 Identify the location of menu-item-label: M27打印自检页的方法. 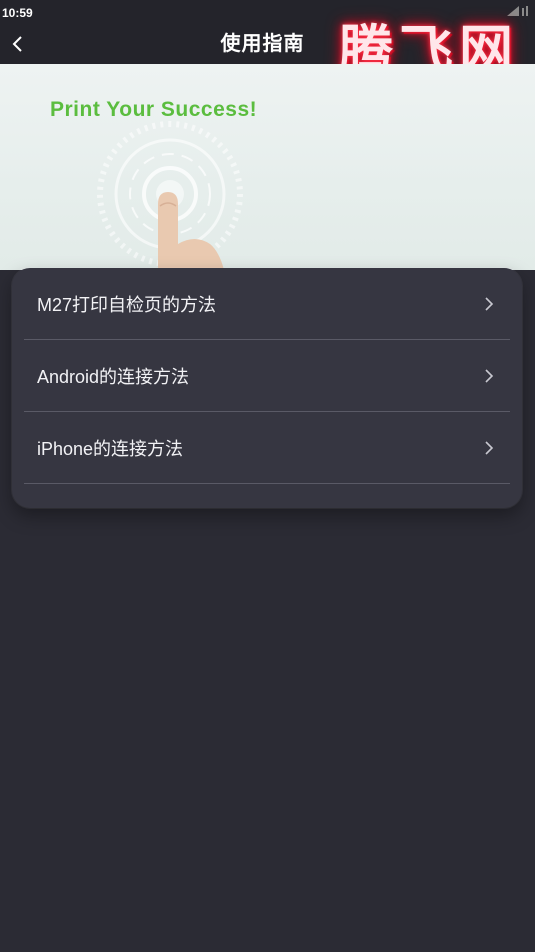
(127, 304).